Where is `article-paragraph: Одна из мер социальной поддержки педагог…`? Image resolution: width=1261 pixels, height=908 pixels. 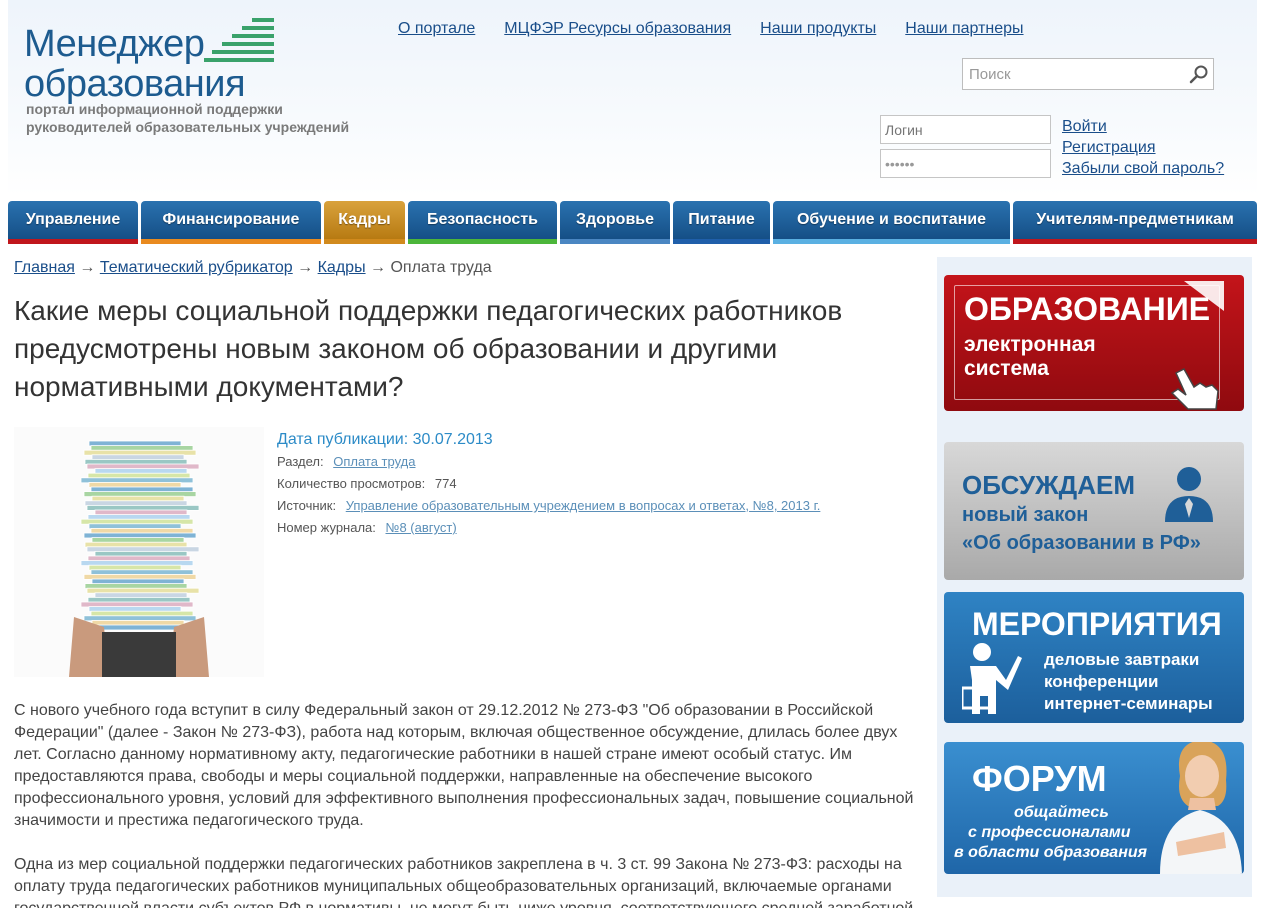
article-paragraph: Одна из мер социальной поддержки педагог… is located at coordinates (463, 882).